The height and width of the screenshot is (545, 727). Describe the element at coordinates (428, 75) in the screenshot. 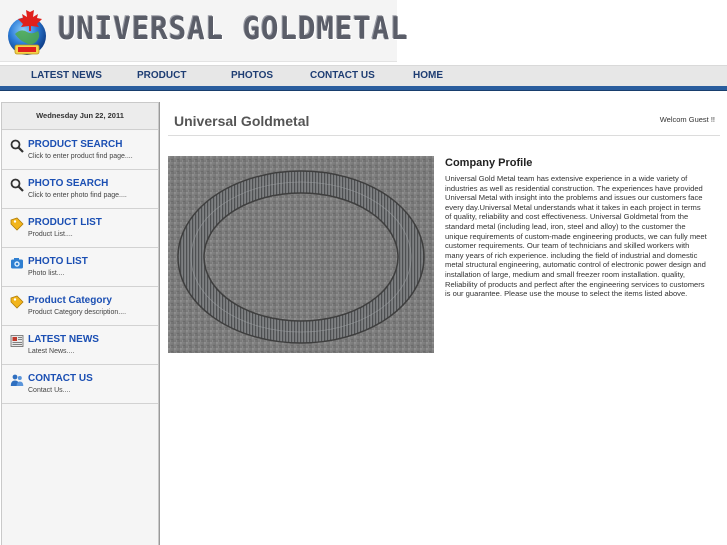

I see `nav-home: HOME` at that location.